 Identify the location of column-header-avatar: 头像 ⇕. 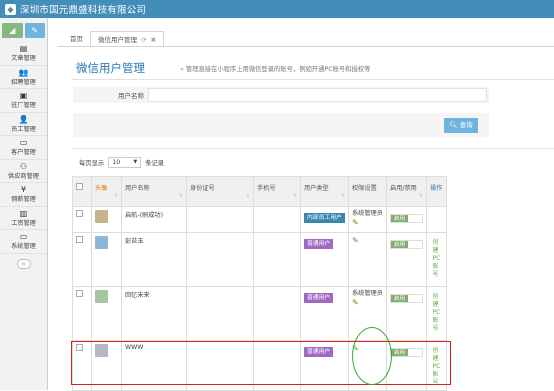
(106, 191).